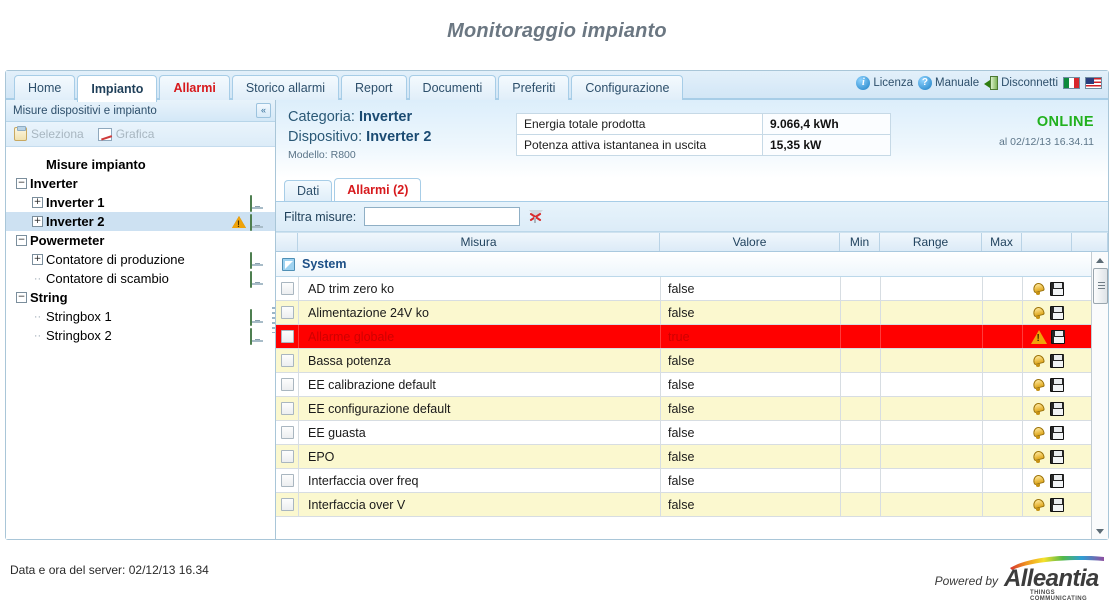  I want to click on grid-group-row-system: System, so click(683, 264).